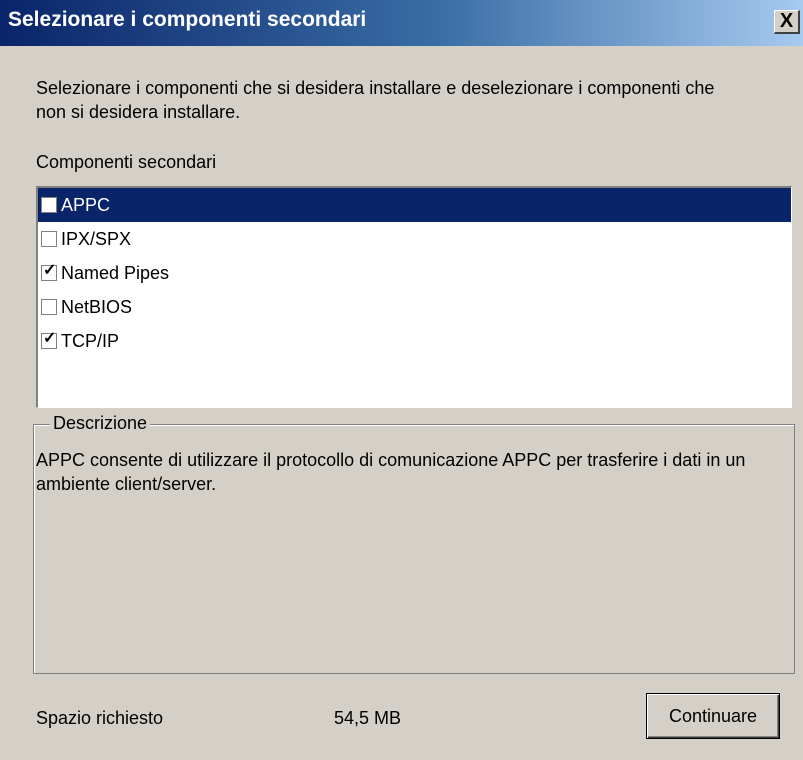 The image size is (803, 760). I want to click on title-bar: Selezionare i componenti secondari X, so click(401, 23).